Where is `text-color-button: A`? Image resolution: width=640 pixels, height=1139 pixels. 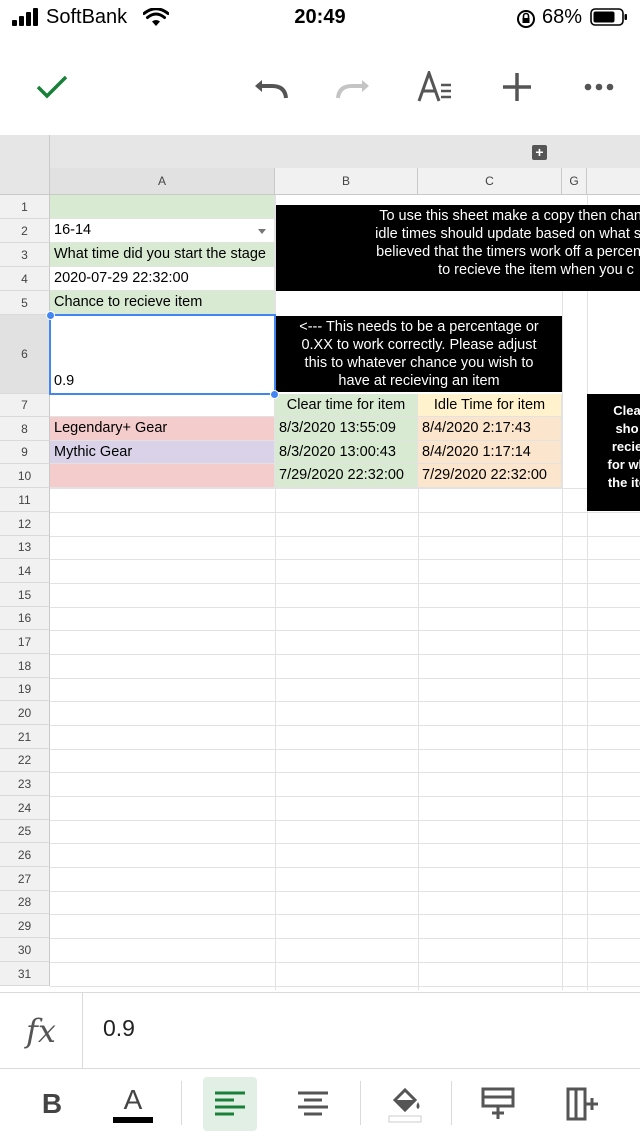 text-color-button: A is located at coordinates (133, 1104).